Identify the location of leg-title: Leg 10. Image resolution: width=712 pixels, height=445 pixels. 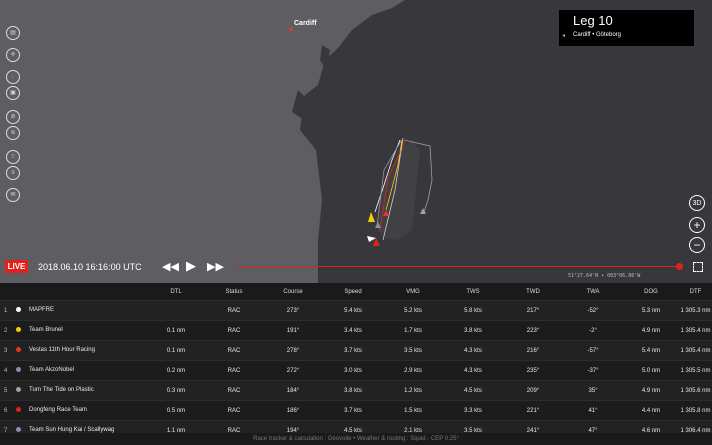
(593, 20).